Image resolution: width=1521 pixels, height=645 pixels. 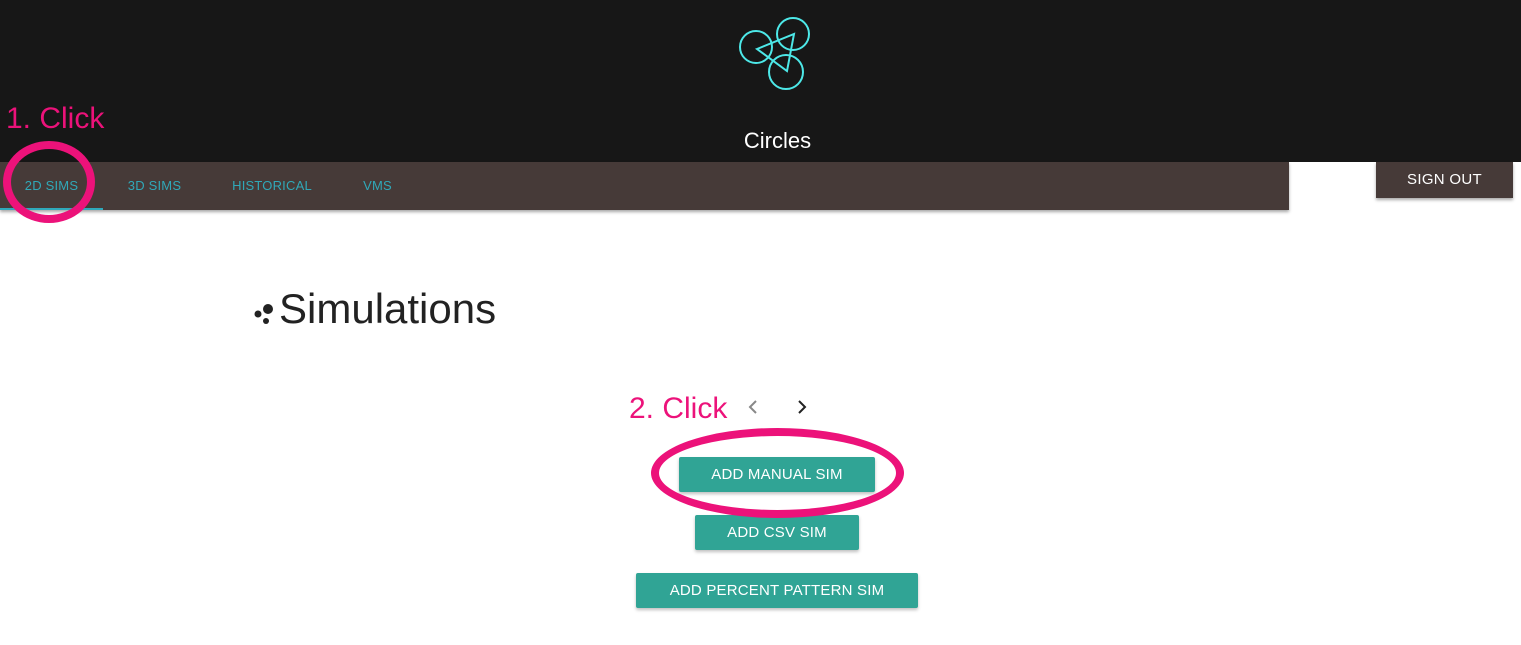 I want to click on page-title: Simulations, so click(x=388, y=308).